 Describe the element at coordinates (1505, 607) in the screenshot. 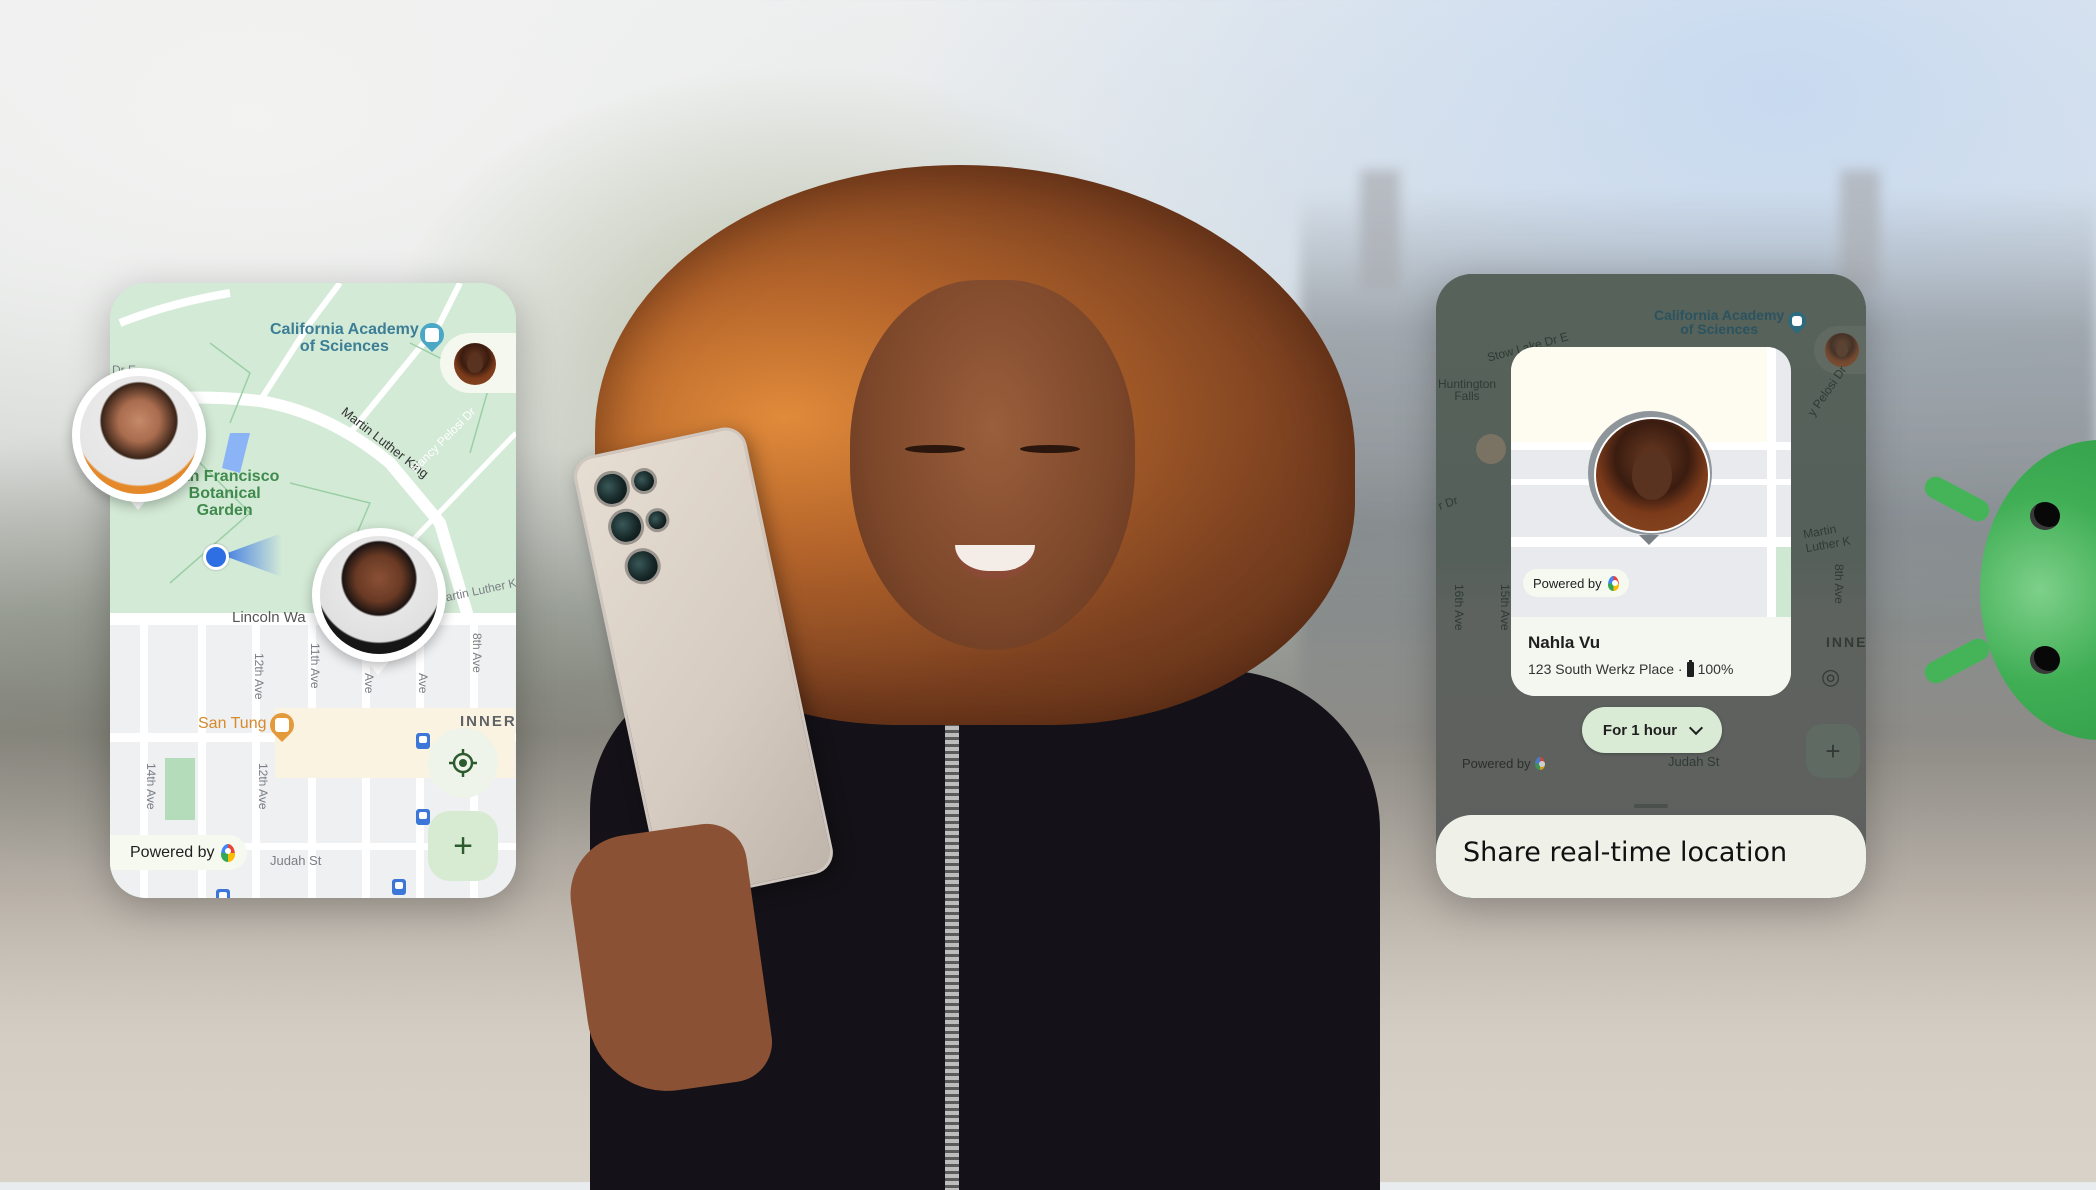

I see `street-label: 15th Ave` at that location.